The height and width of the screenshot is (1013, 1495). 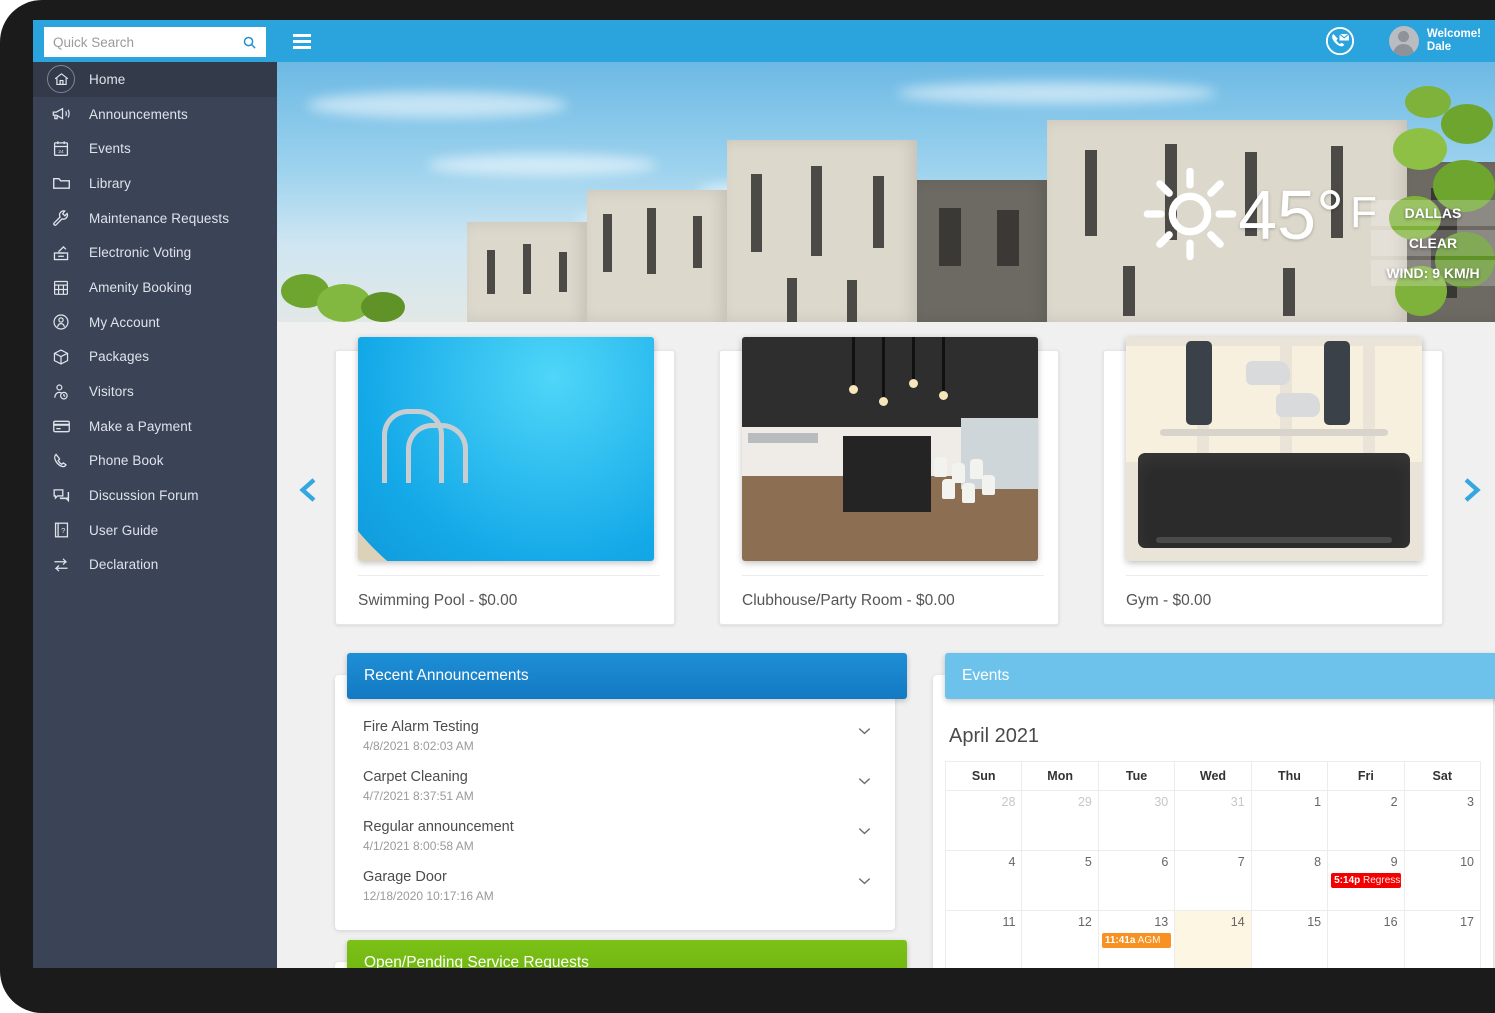 What do you see at coordinates (1366, 820) in the screenshot?
I see `calendar-day-cell: 2` at bounding box center [1366, 820].